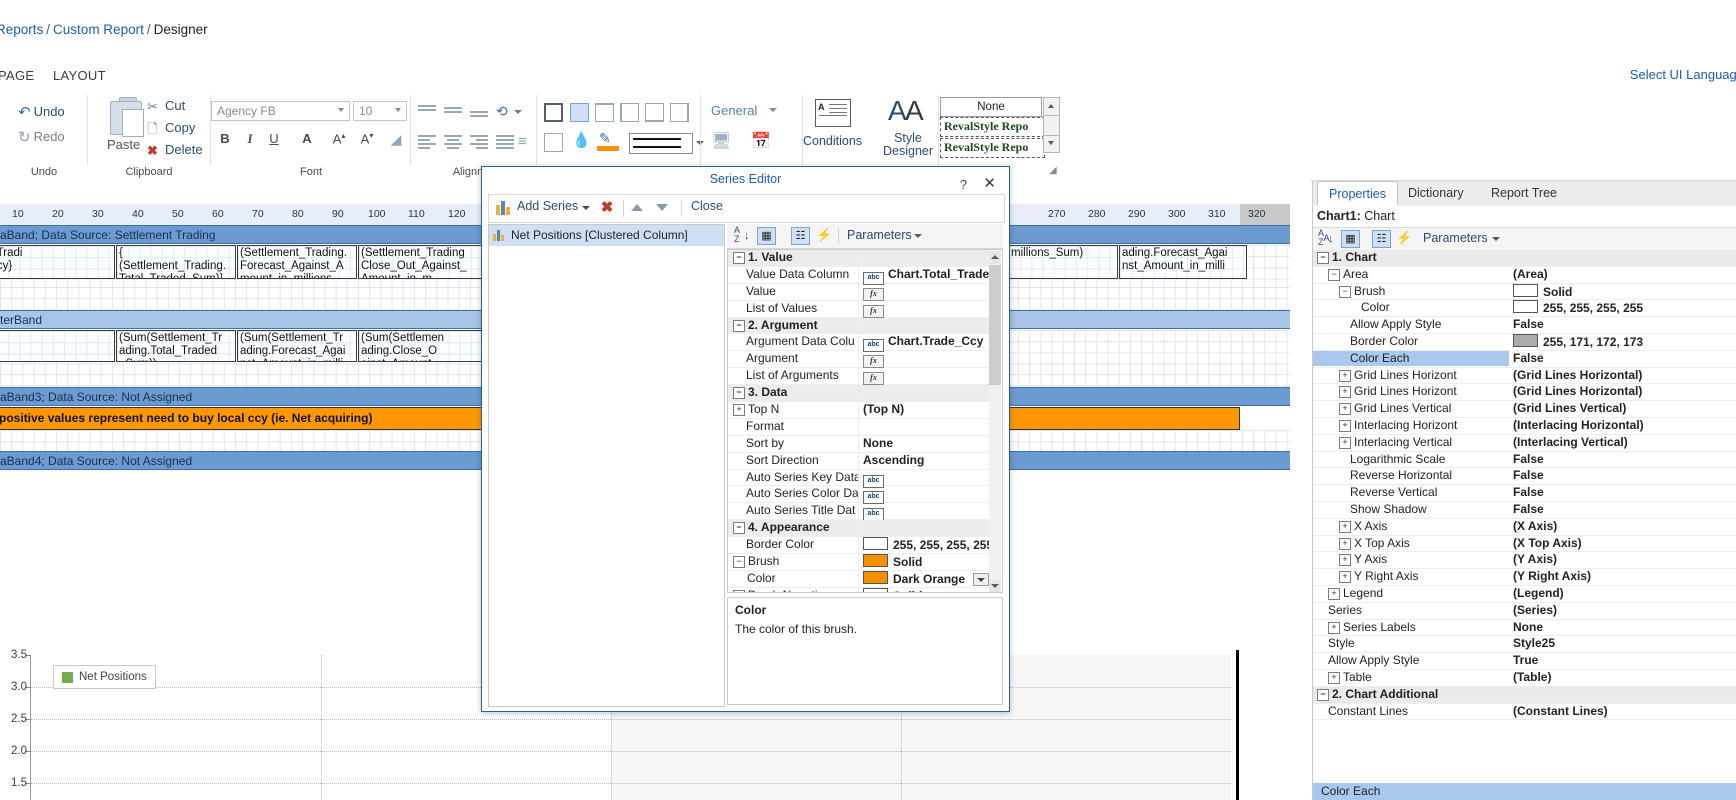 This screenshot has width=1736, height=800. I want to click on series-list-item: Net Positions [Clustered Column], so click(606, 235).